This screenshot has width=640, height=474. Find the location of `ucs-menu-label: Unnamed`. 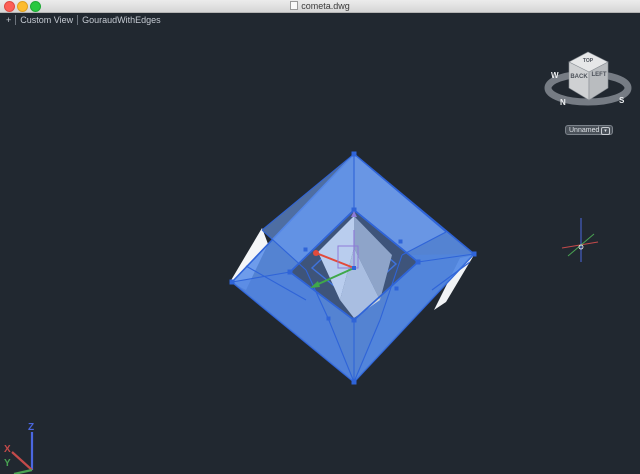

ucs-menu-label: Unnamed is located at coordinates (584, 130).